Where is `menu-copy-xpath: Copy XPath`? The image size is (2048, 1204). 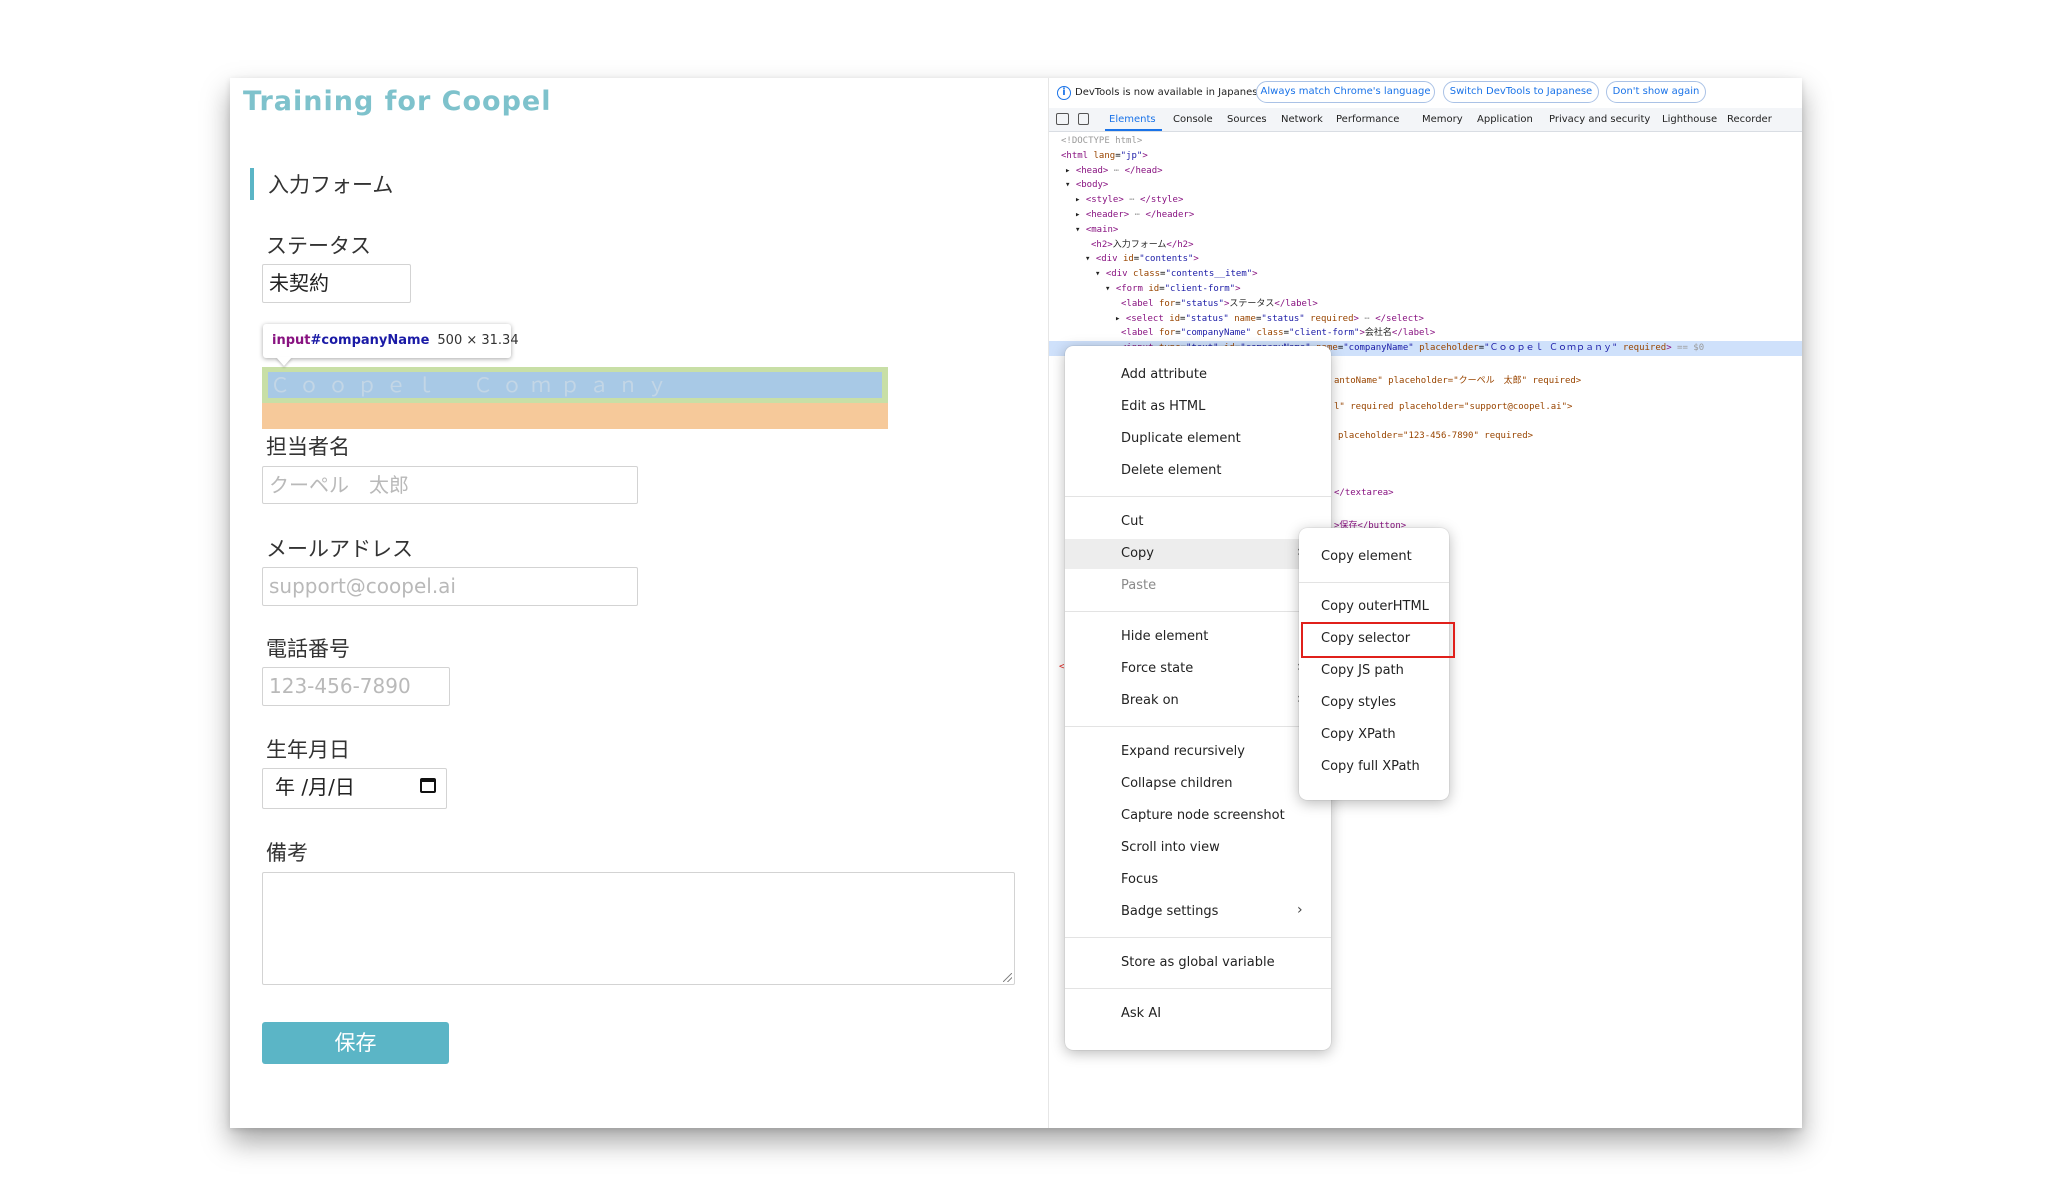
menu-copy-xpath: Copy XPath is located at coordinates (1374, 735).